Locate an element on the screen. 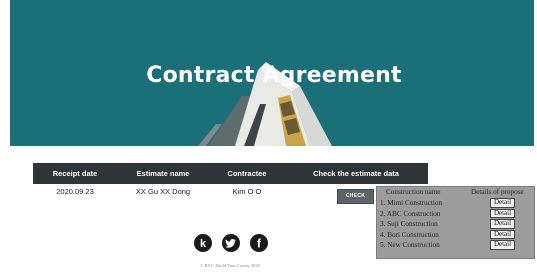 The width and height of the screenshot is (537, 272). popup-header-construction-name: Construction name is located at coordinates (413, 192).